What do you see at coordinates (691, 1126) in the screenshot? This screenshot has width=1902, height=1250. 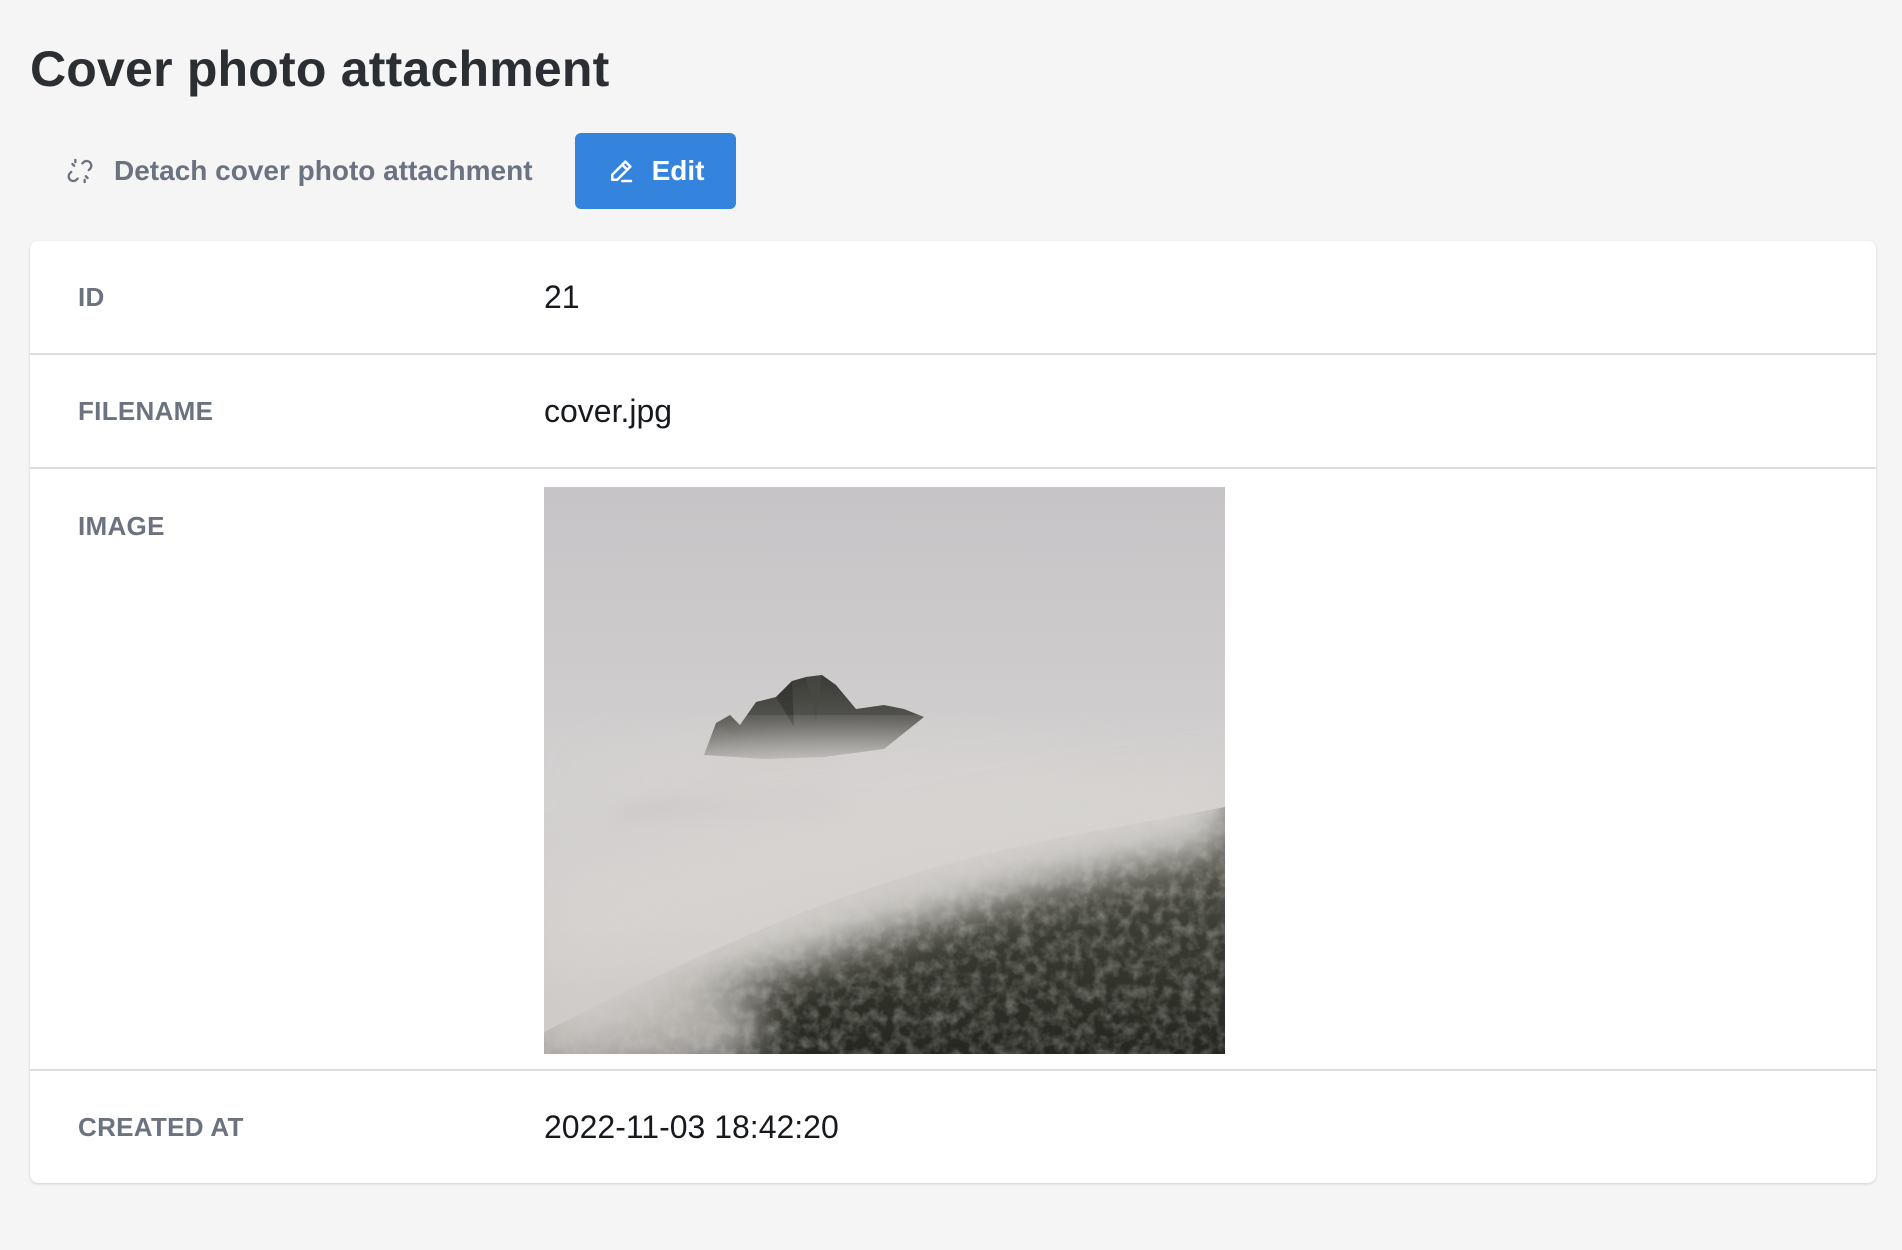 I see `field-value-created-at: 2022-11-03 18:42:20` at bounding box center [691, 1126].